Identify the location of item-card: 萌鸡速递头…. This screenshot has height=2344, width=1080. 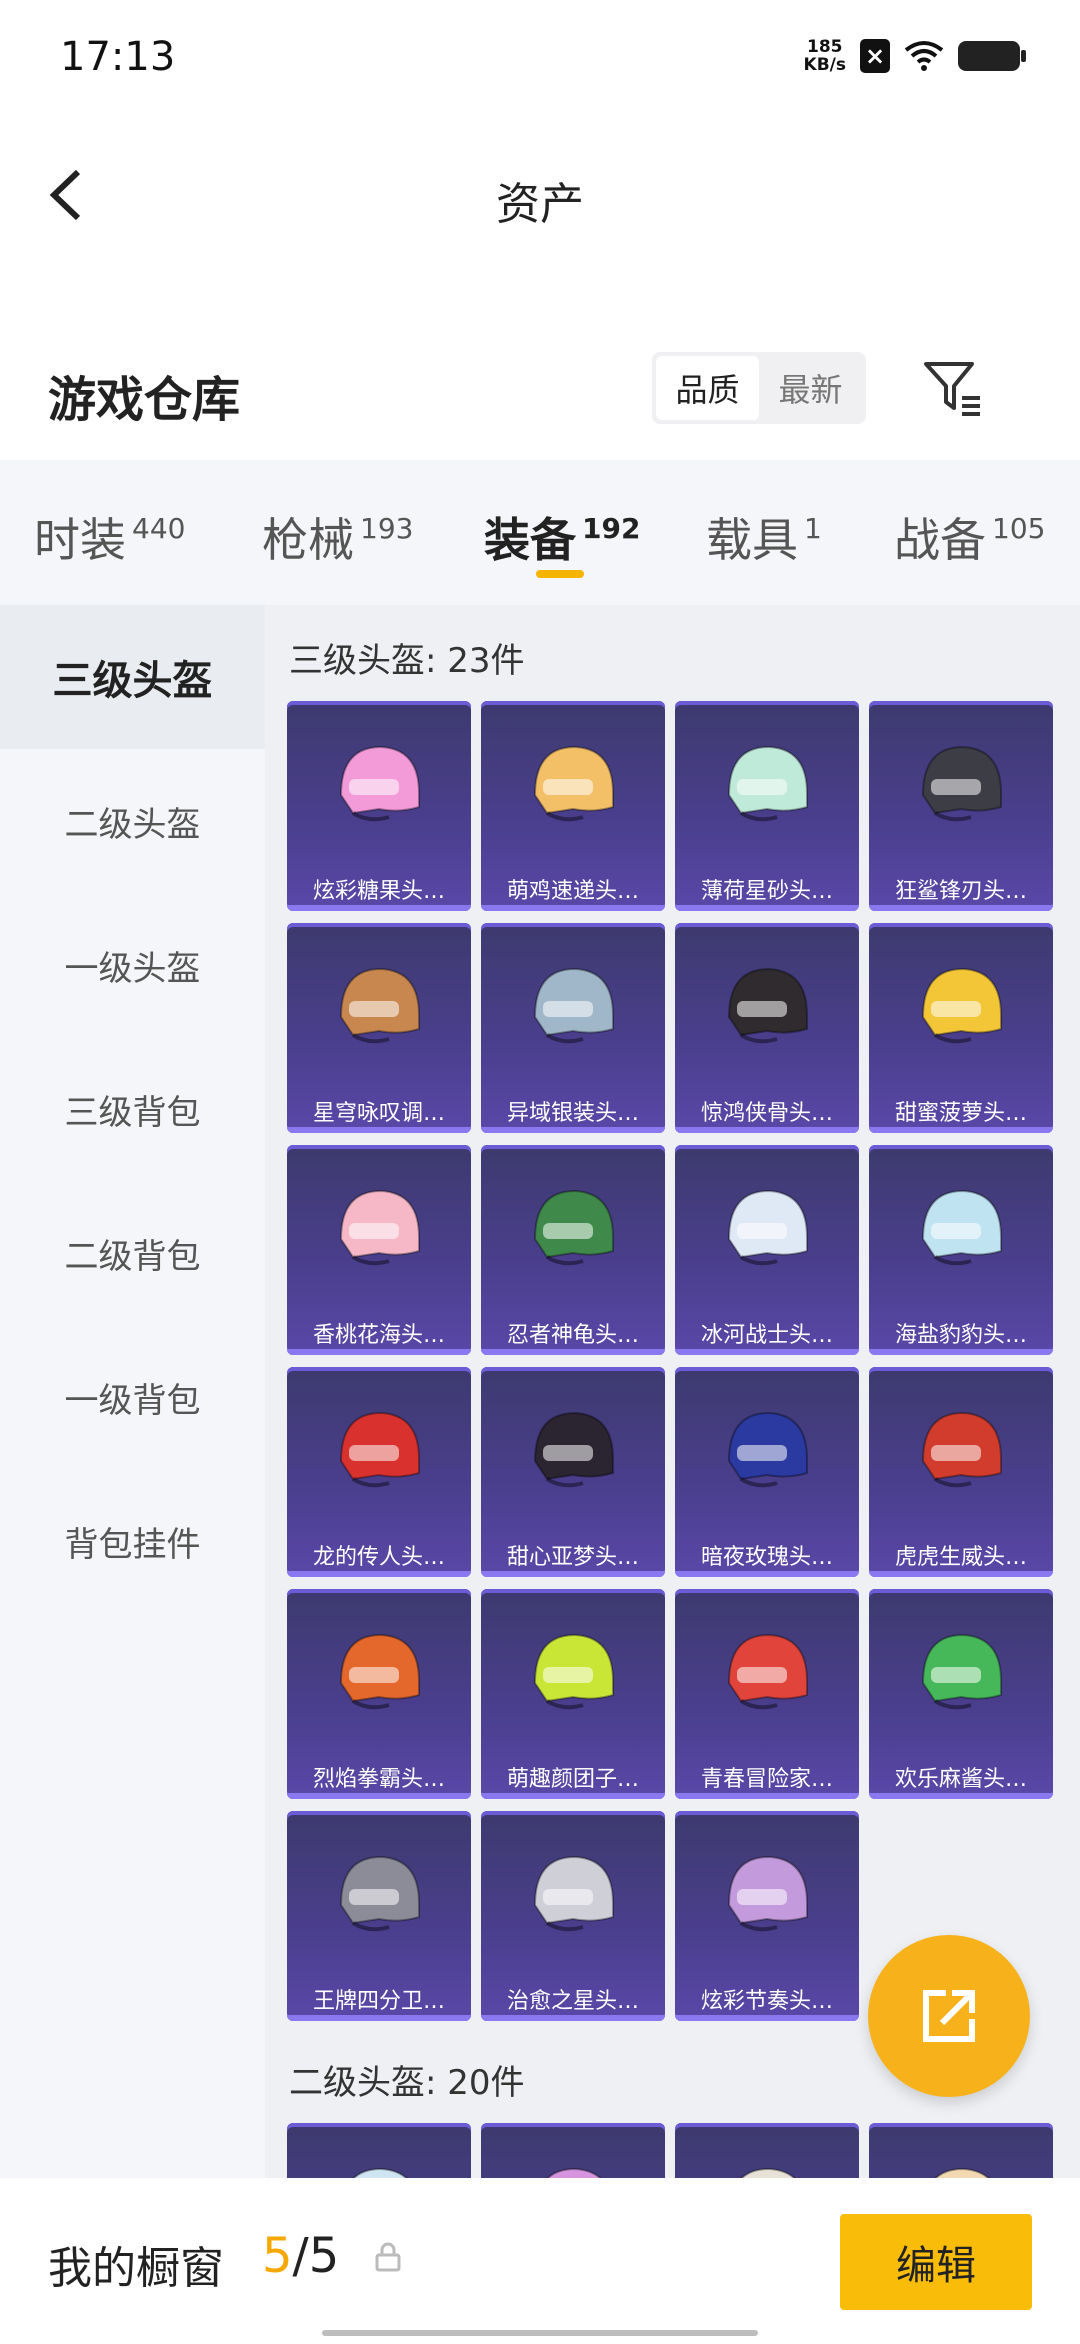
(573, 806).